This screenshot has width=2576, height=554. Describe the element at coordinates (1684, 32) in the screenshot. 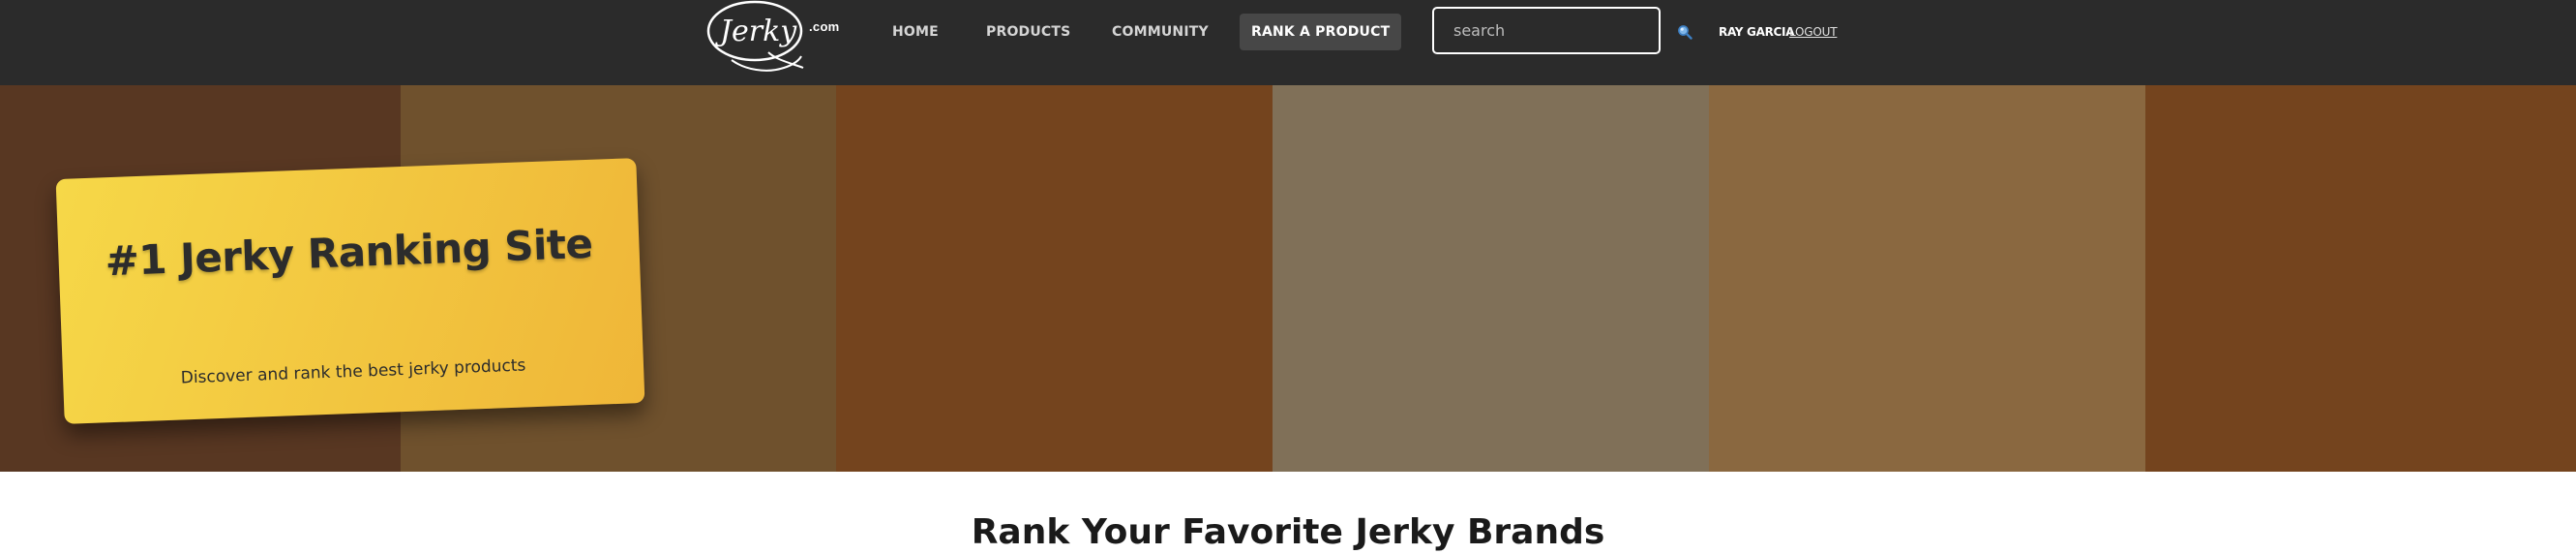

I see `search-icon` at that location.